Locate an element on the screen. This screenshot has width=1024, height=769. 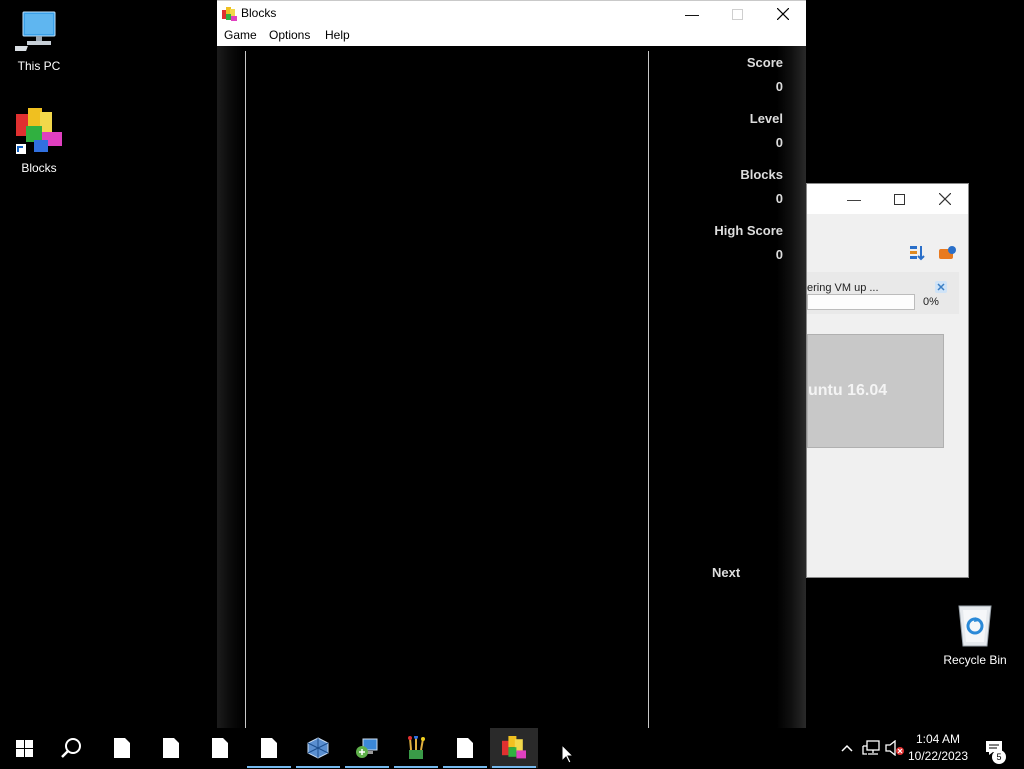
vm-toolbar is located at coordinates (887, 255).